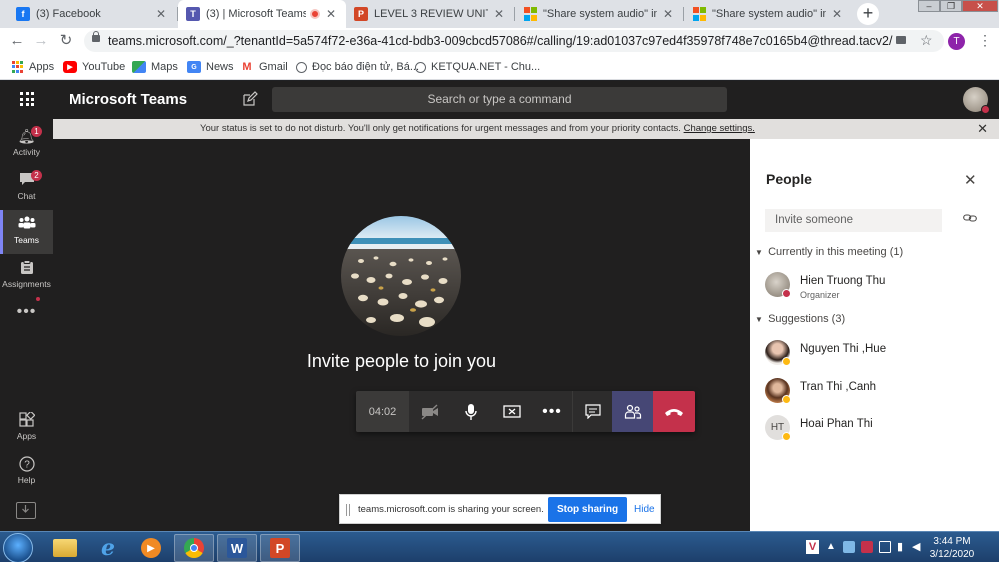  I want to click on show-participants-button, so click(632, 411).